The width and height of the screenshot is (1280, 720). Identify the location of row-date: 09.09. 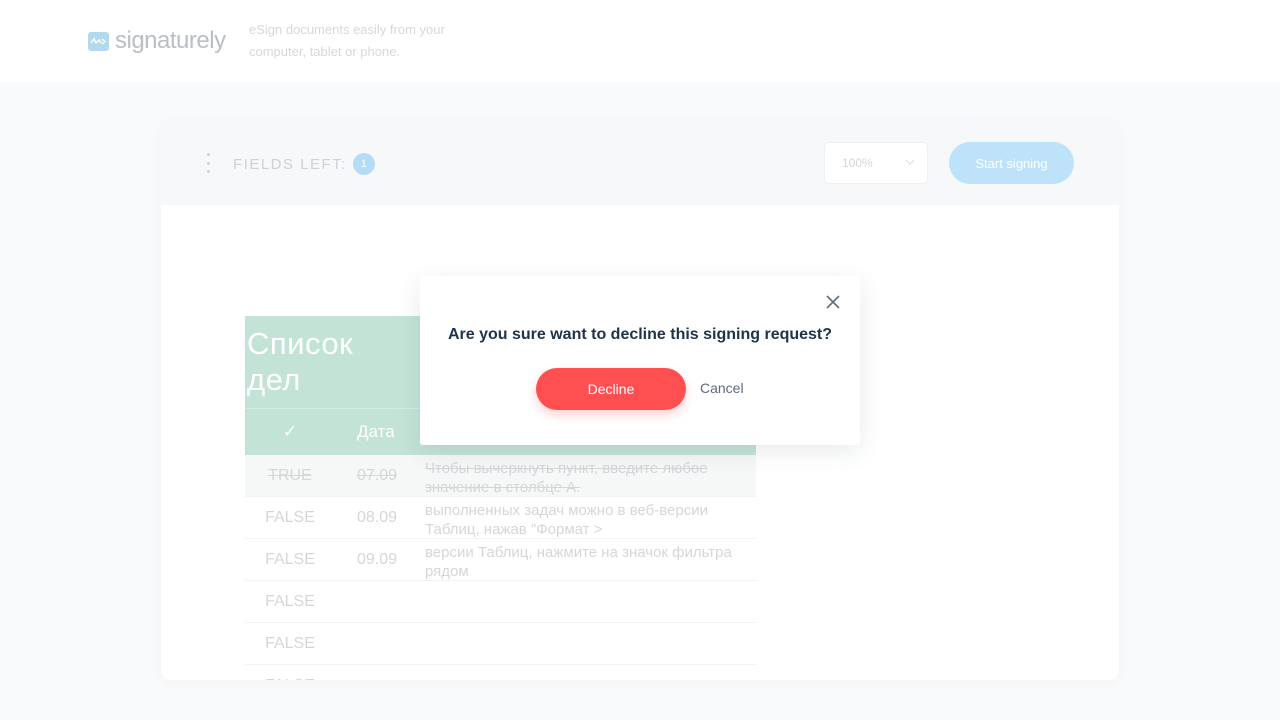
(377, 559).